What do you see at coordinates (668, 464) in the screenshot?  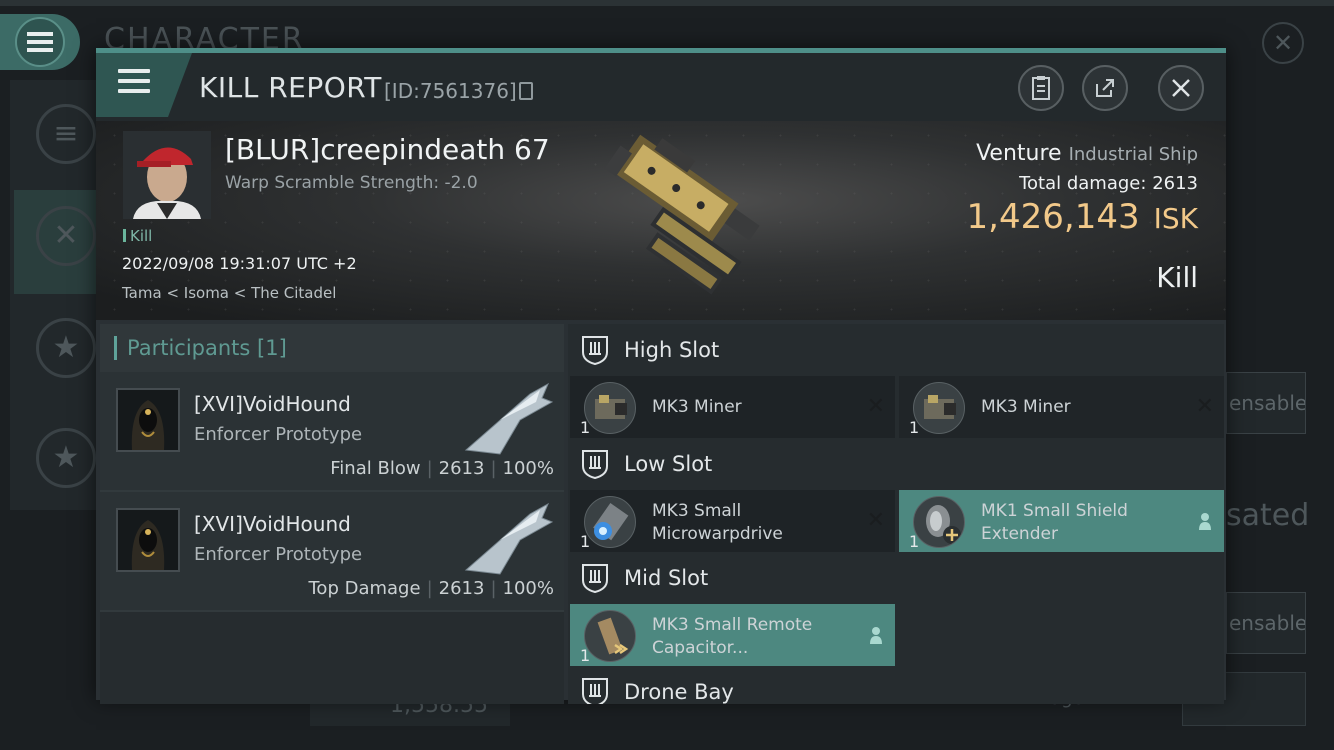 I see `low-slot-label: Low Slot` at bounding box center [668, 464].